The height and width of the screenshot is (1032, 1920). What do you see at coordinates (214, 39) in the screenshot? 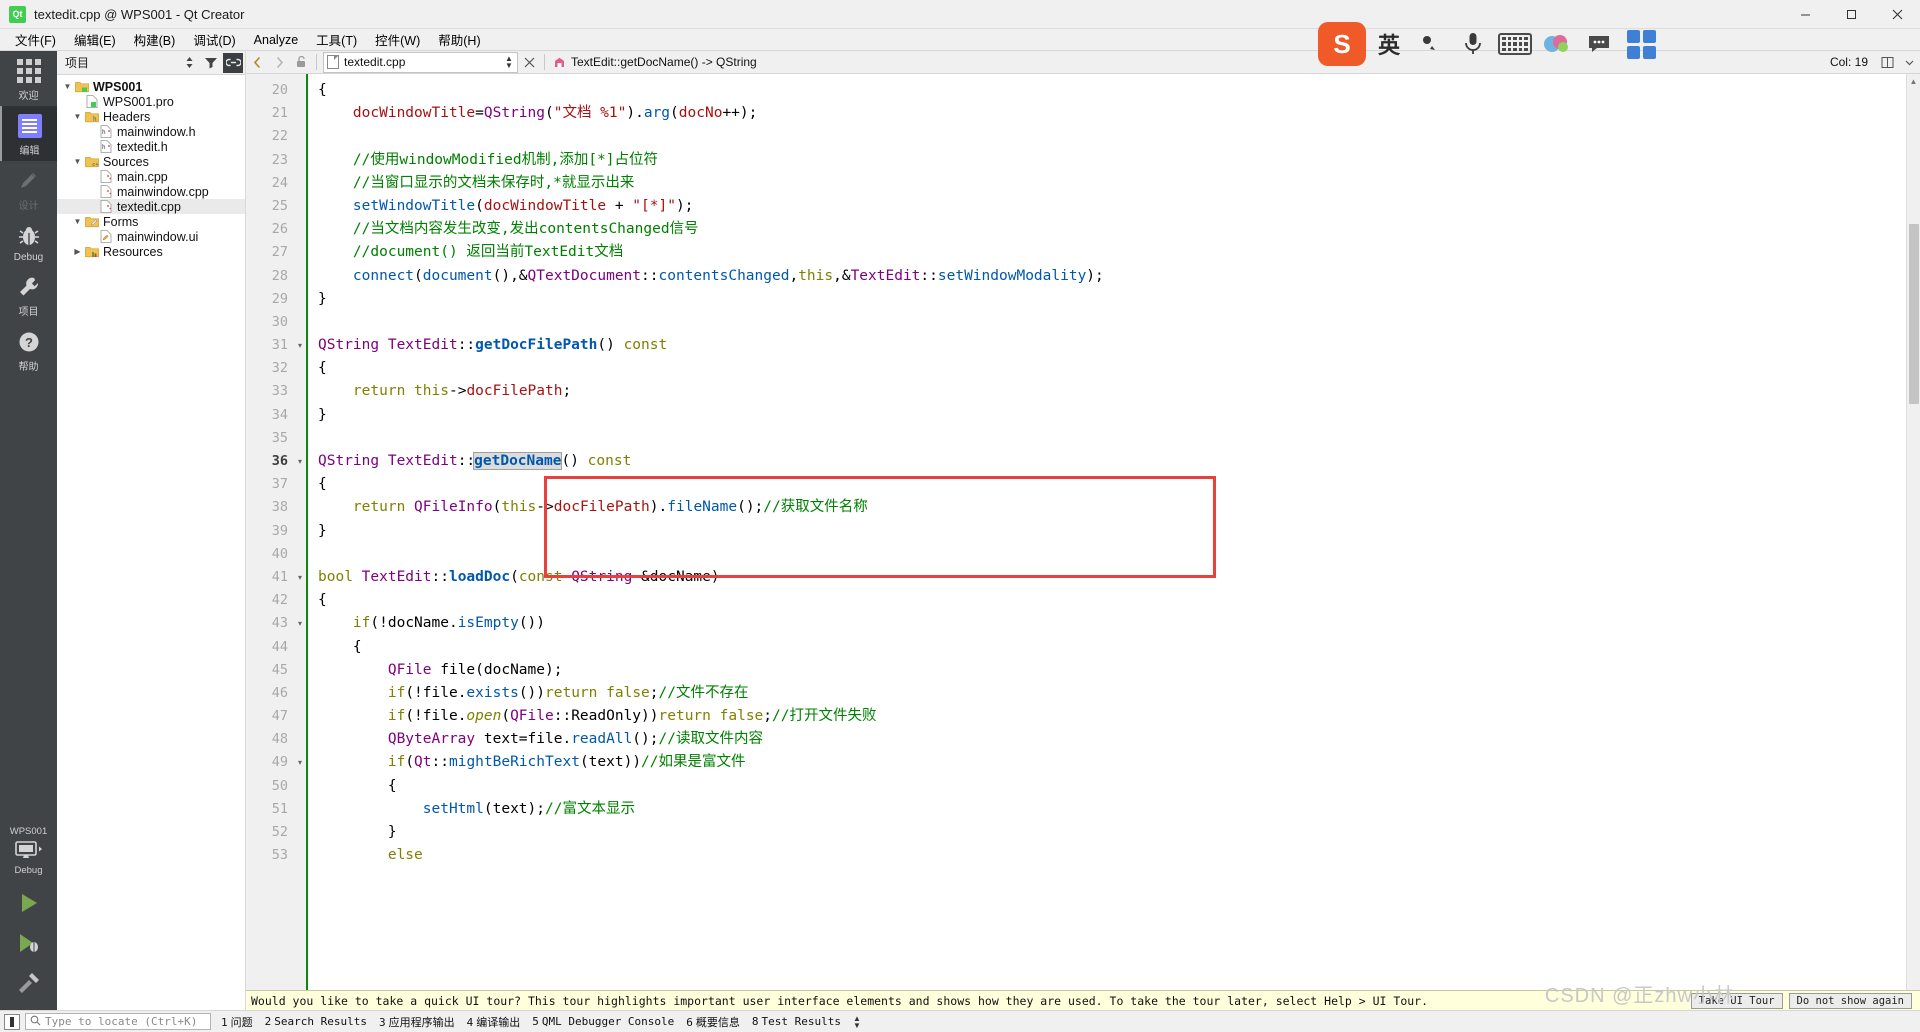
I see `menu-debug: 调试(D)` at bounding box center [214, 39].